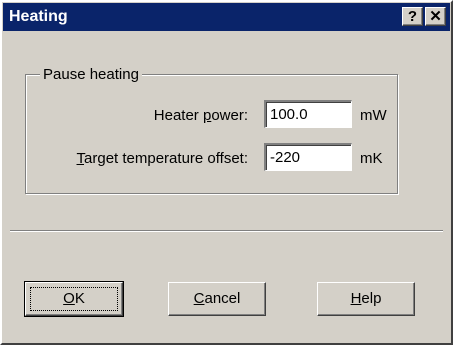 Image resolution: width=453 pixels, height=345 pixels. What do you see at coordinates (226, 17) in the screenshot?
I see `title-bar: Heating ? ✕` at bounding box center [226, 17].